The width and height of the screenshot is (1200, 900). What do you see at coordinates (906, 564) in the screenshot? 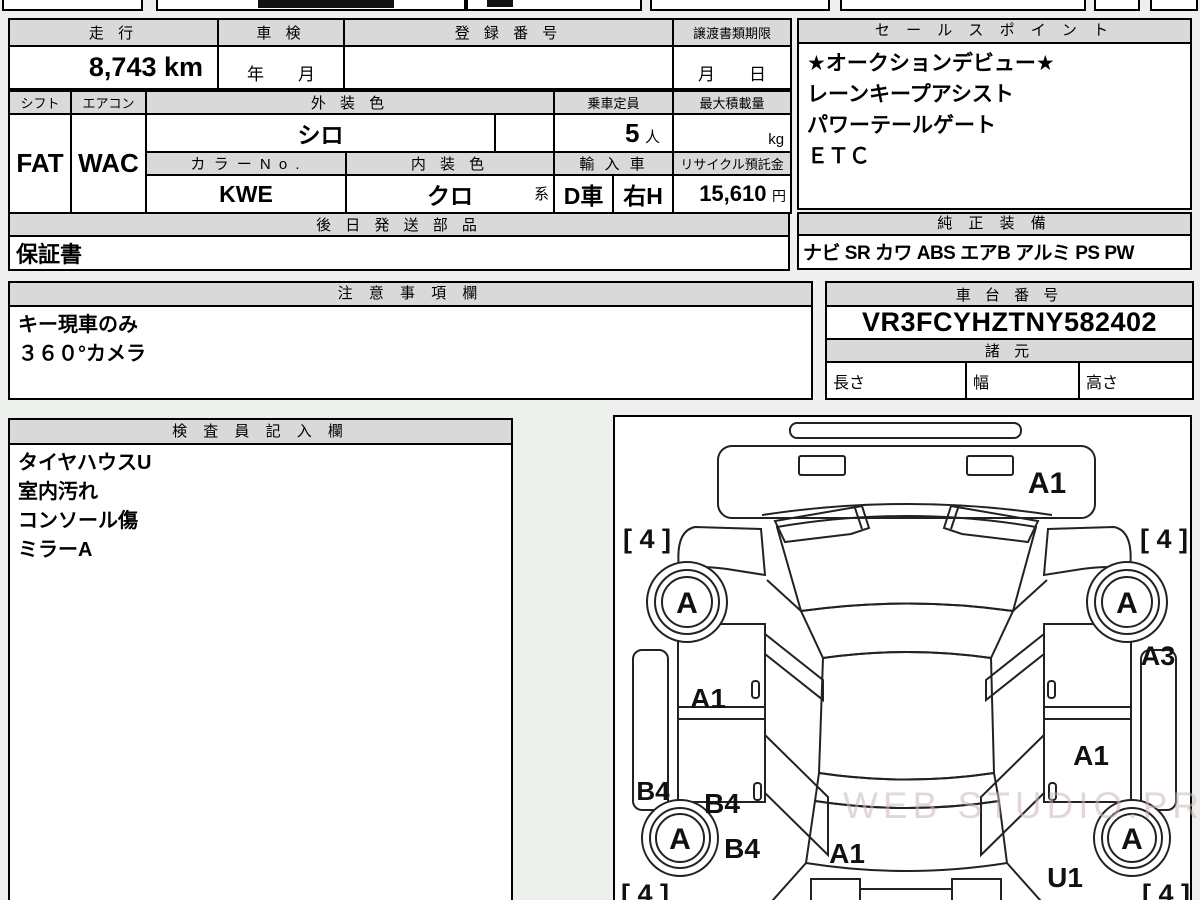
I see `hood` at bounding box center [906, 564].